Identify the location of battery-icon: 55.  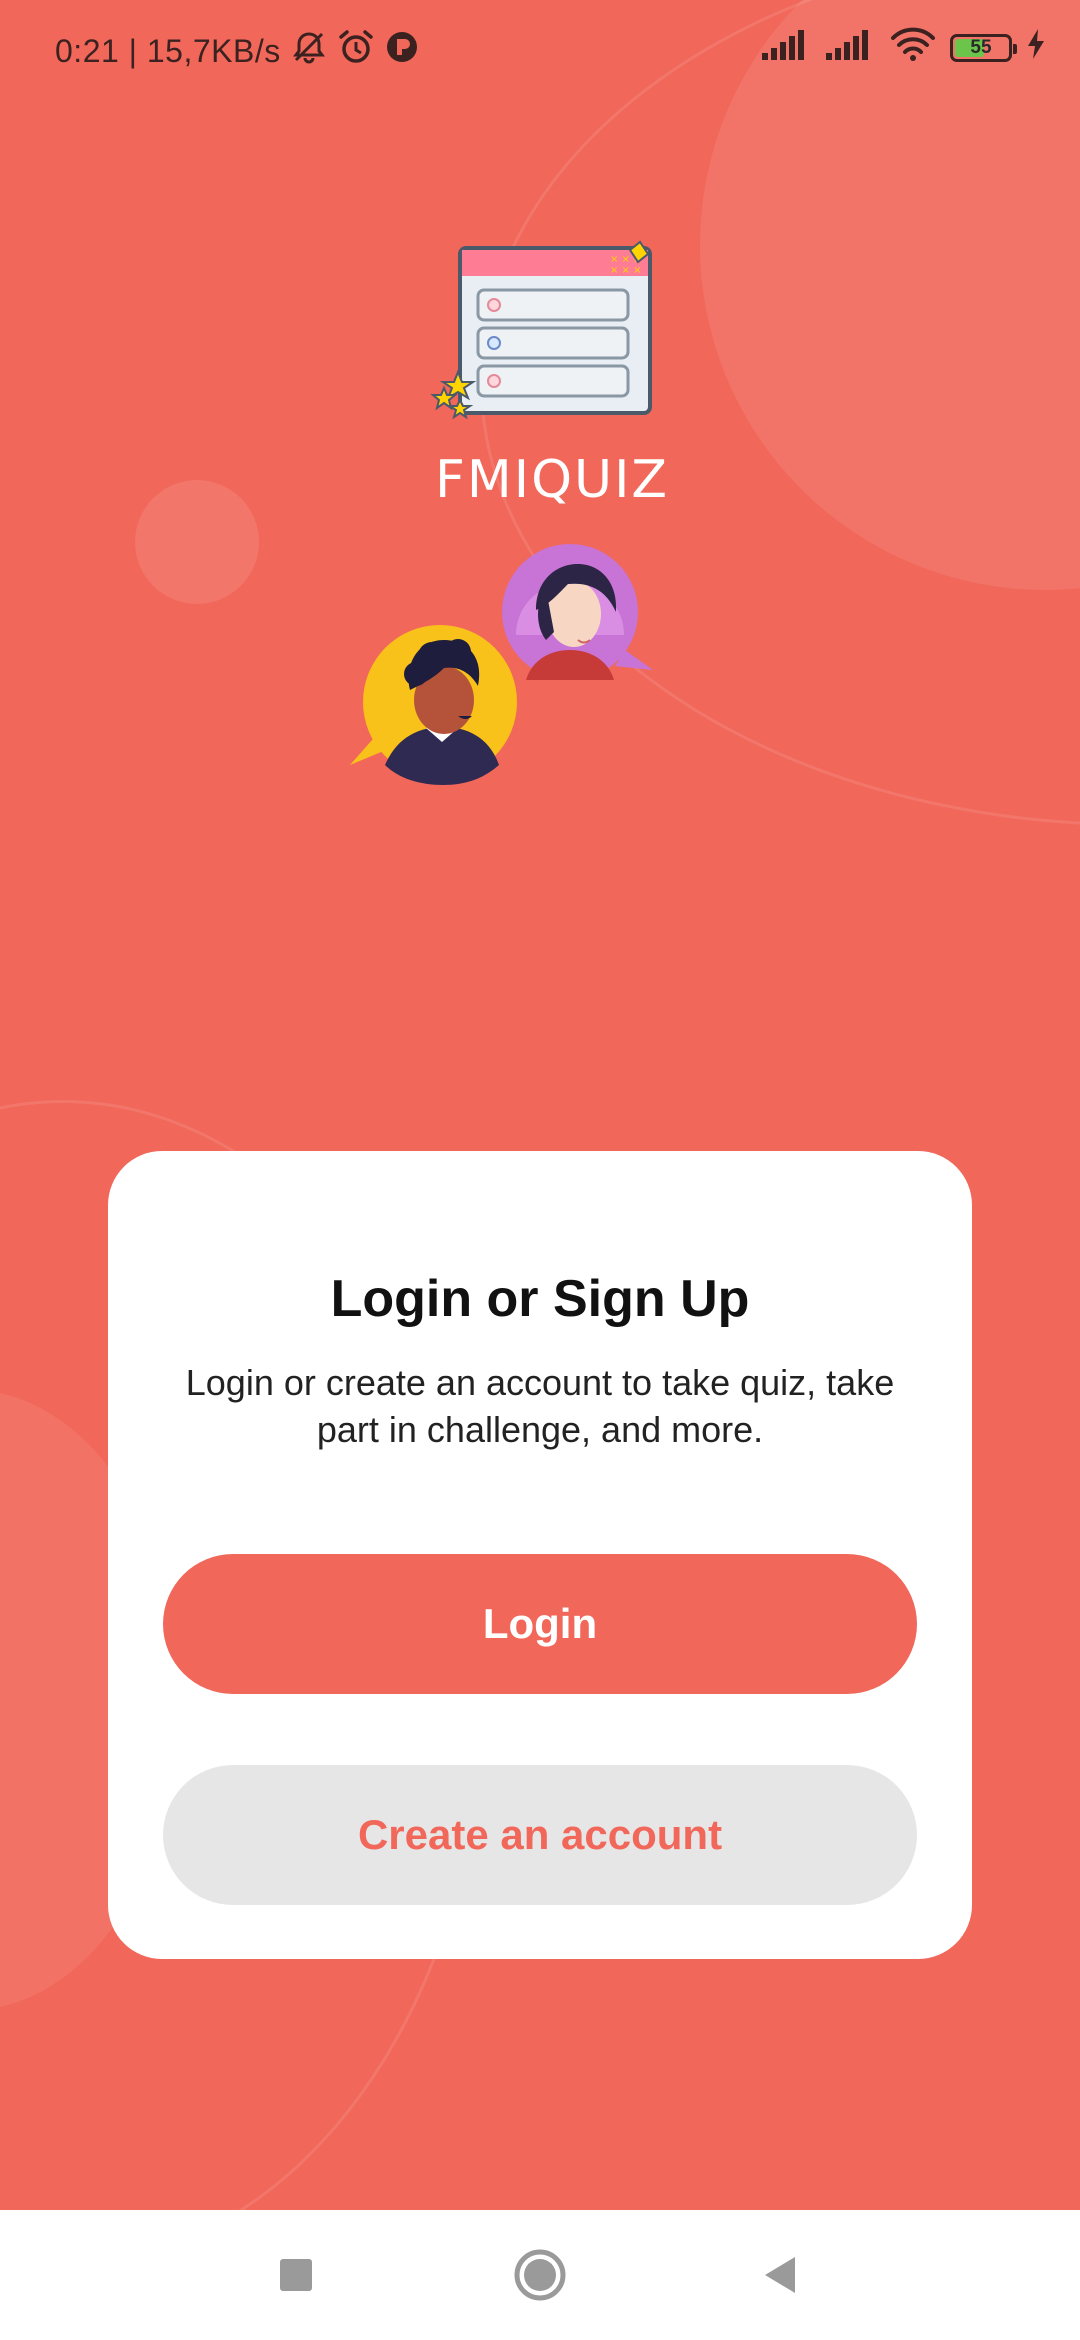
(983, 48).